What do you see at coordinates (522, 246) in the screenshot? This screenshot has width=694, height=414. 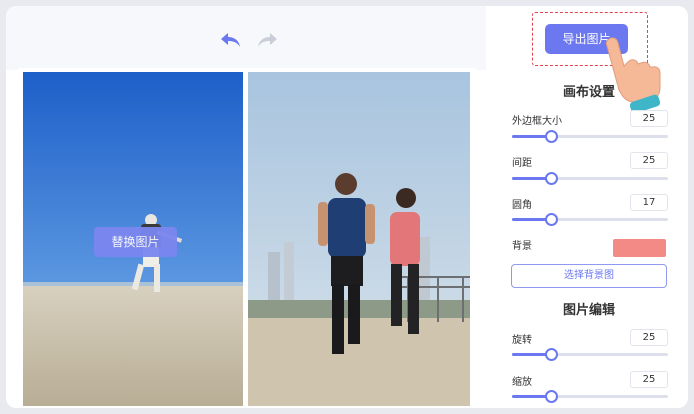 I see `background-label: 背景` at bounding box center [522, 246].